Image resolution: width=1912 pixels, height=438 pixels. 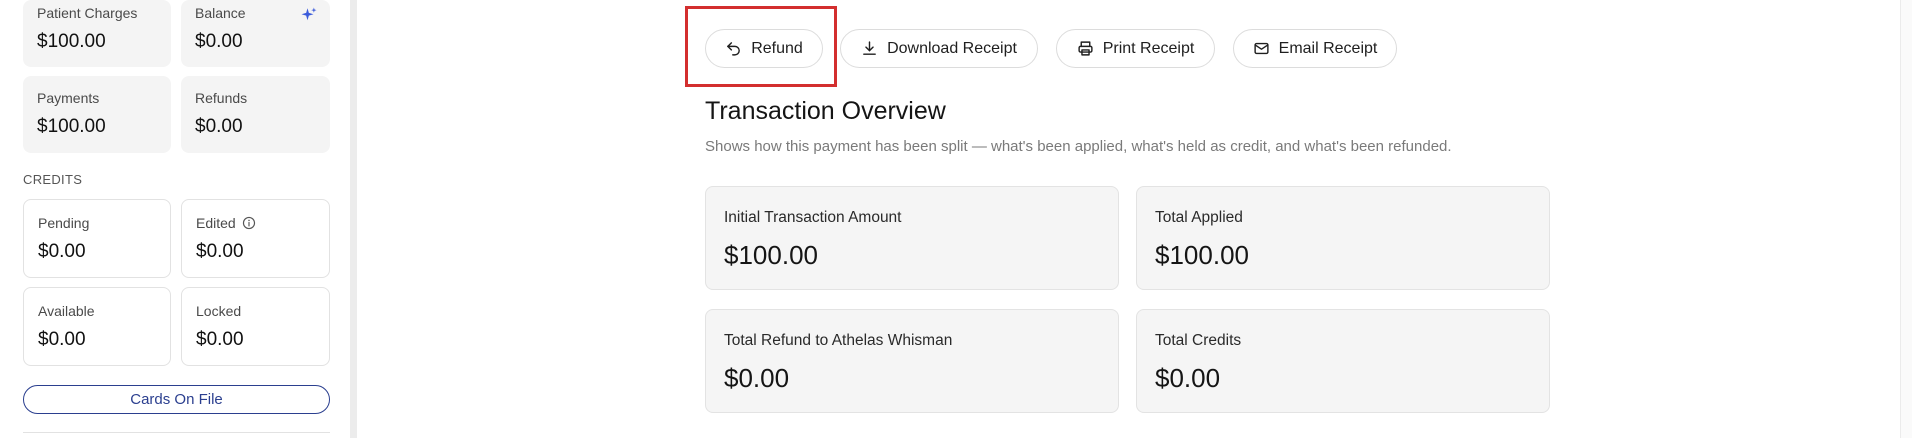 I want to click on download-receipt-button: Download Receipt, so click(x=939, y=48).